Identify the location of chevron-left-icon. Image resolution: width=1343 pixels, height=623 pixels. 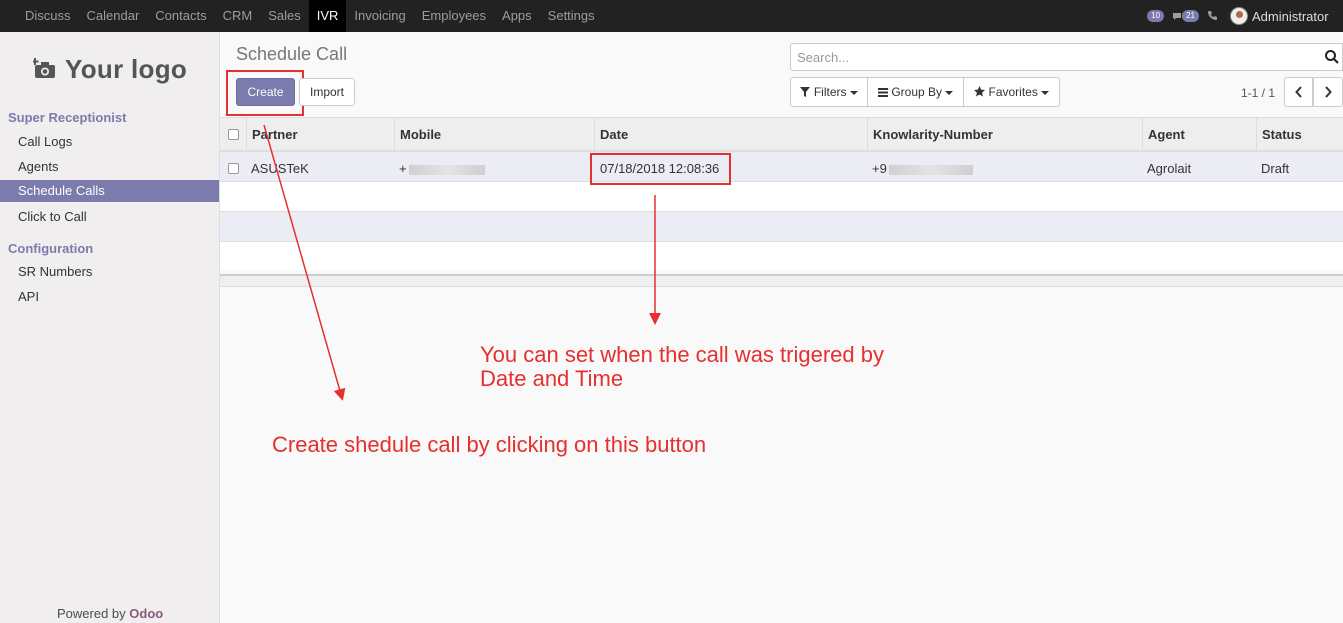
(1298, 92).